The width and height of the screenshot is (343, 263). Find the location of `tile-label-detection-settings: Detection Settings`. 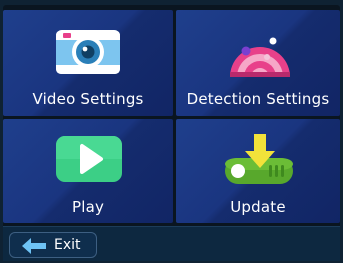

tile-label-detection-settings: Detection Settings is located at coordinates (258, 99).